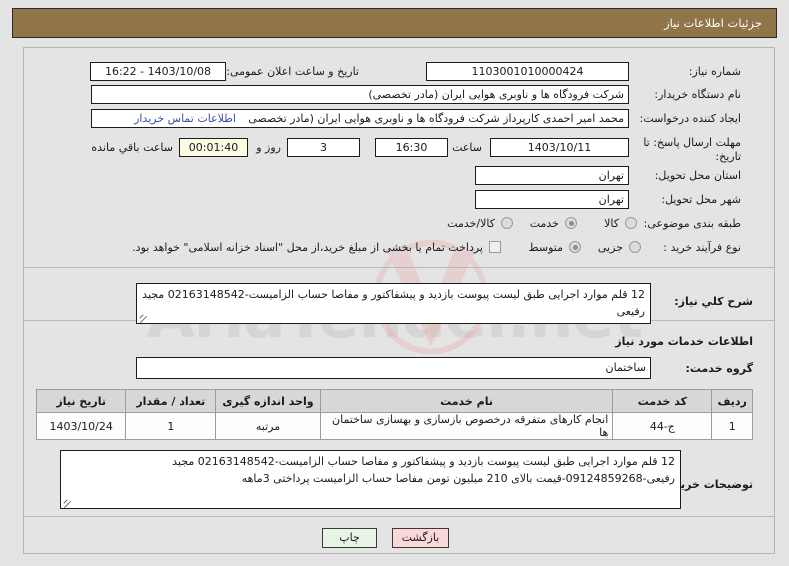 This screenshot has height=566, width=789. Describe the element at coordinates (420, 538) in the screenshot. I see `back-button: بازگشت` at that location.